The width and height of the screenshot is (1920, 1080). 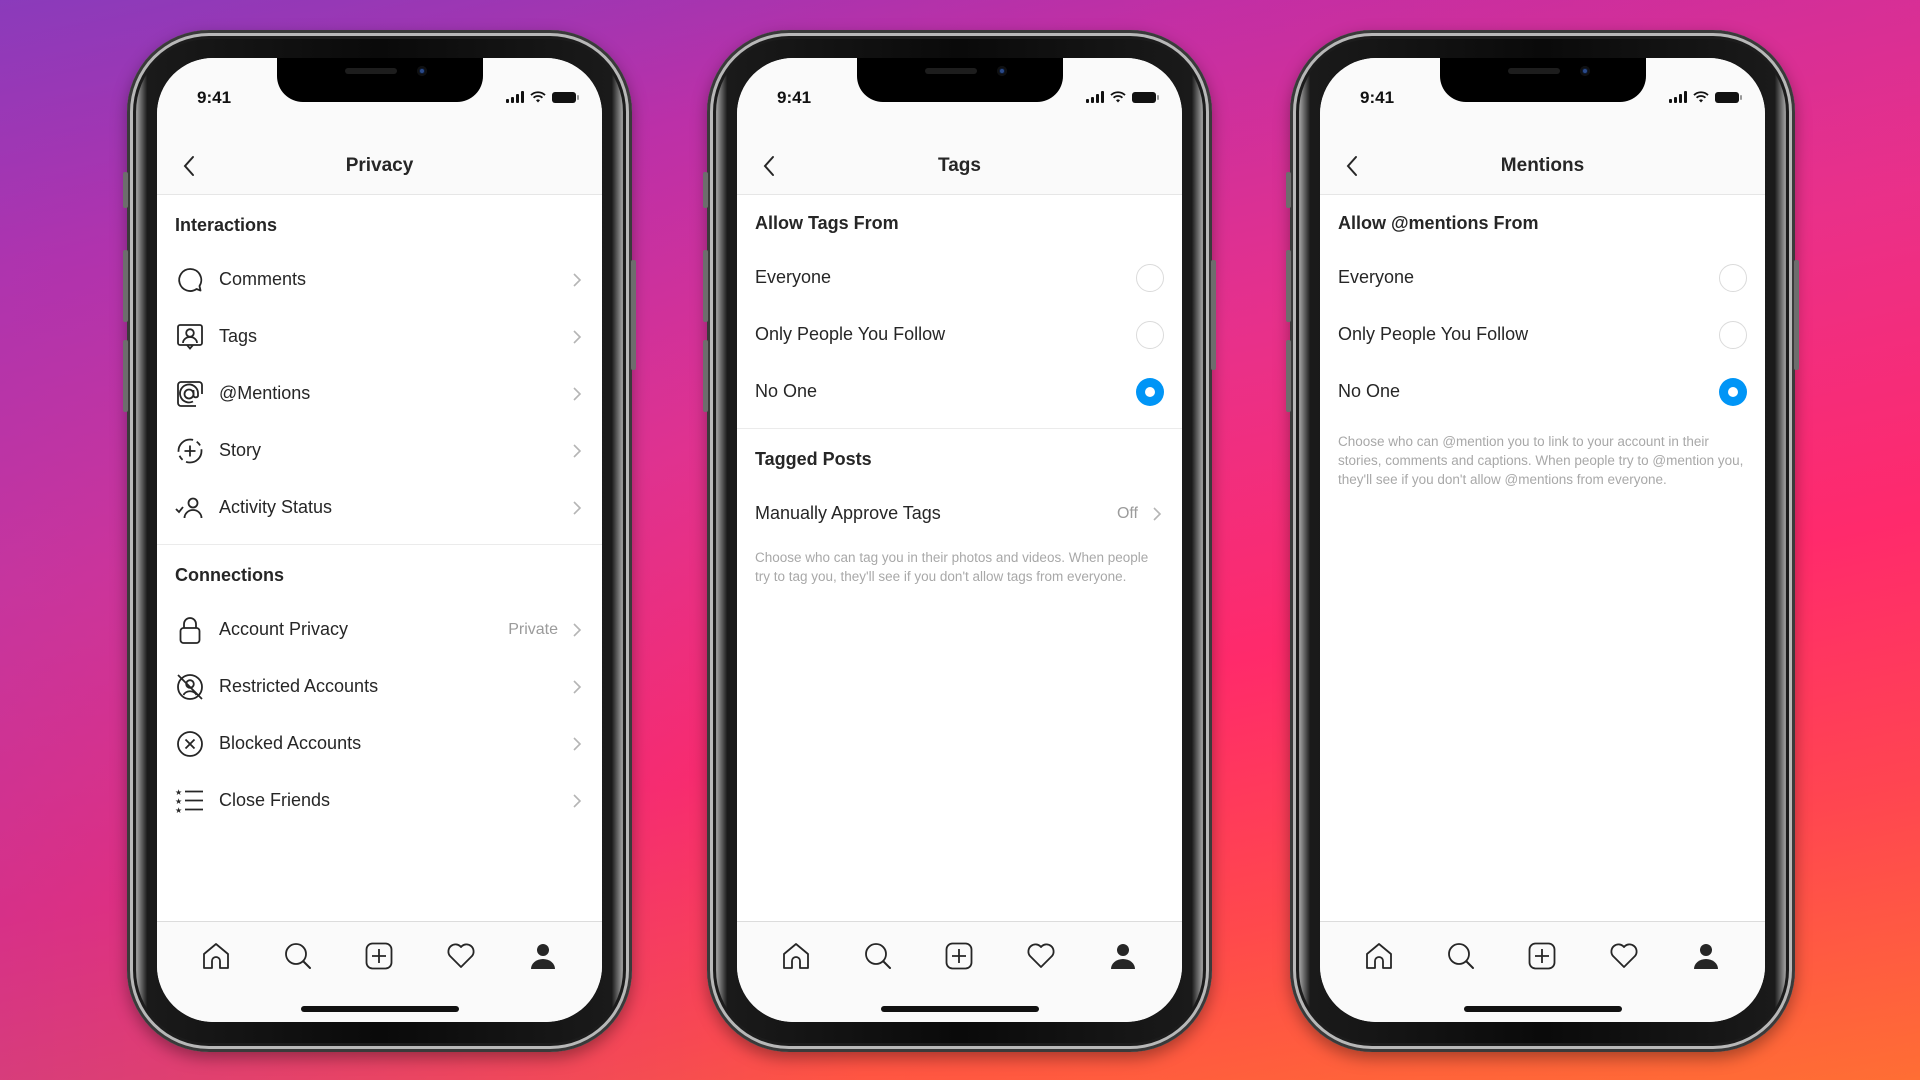 I want to click on close-friends-list-icon: ★ ★ ★, so click(x=190, y=801).